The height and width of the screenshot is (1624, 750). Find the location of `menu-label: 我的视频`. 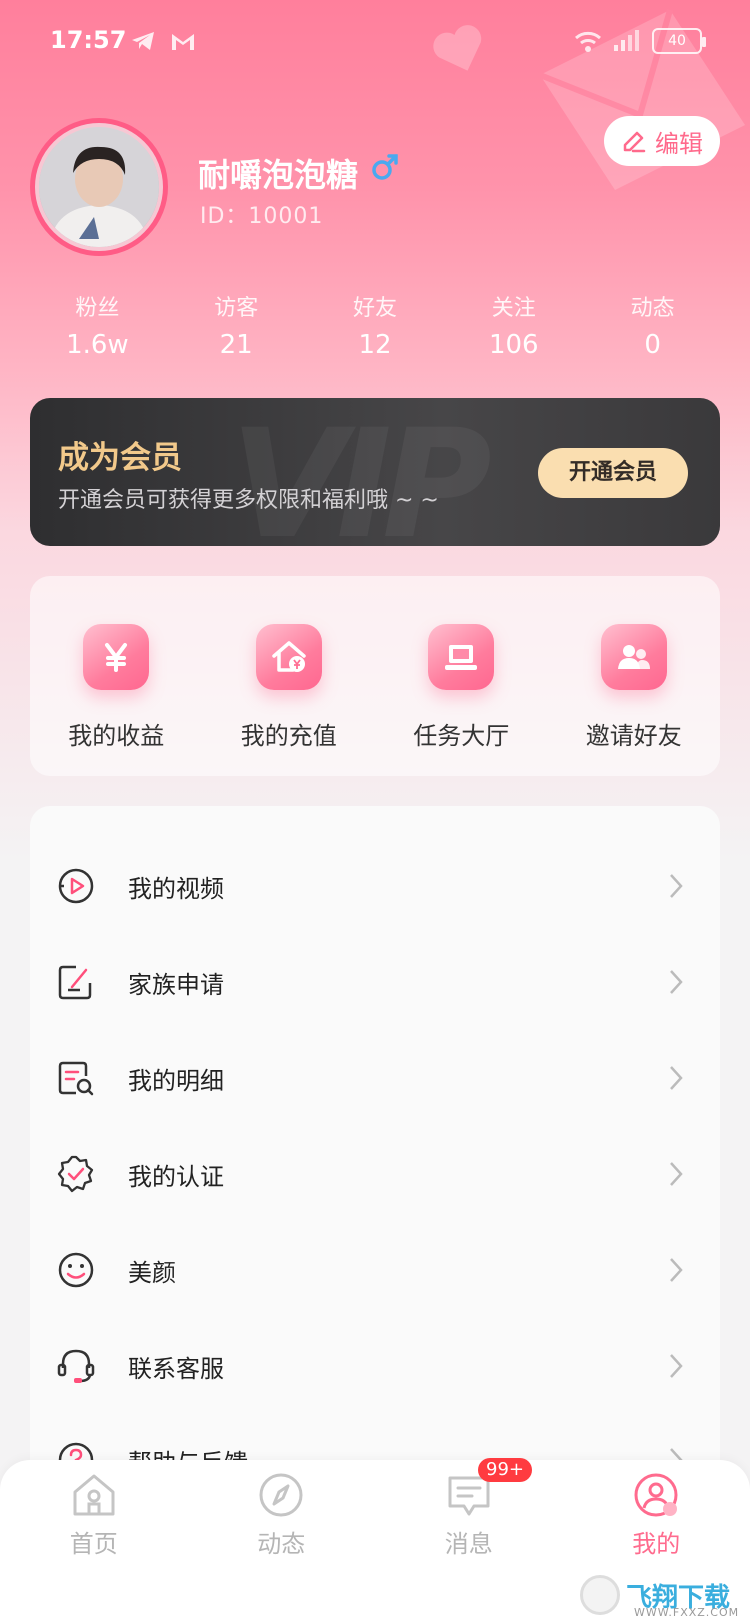

menu-label: 我的视频 is located at coordinates (176, 888).